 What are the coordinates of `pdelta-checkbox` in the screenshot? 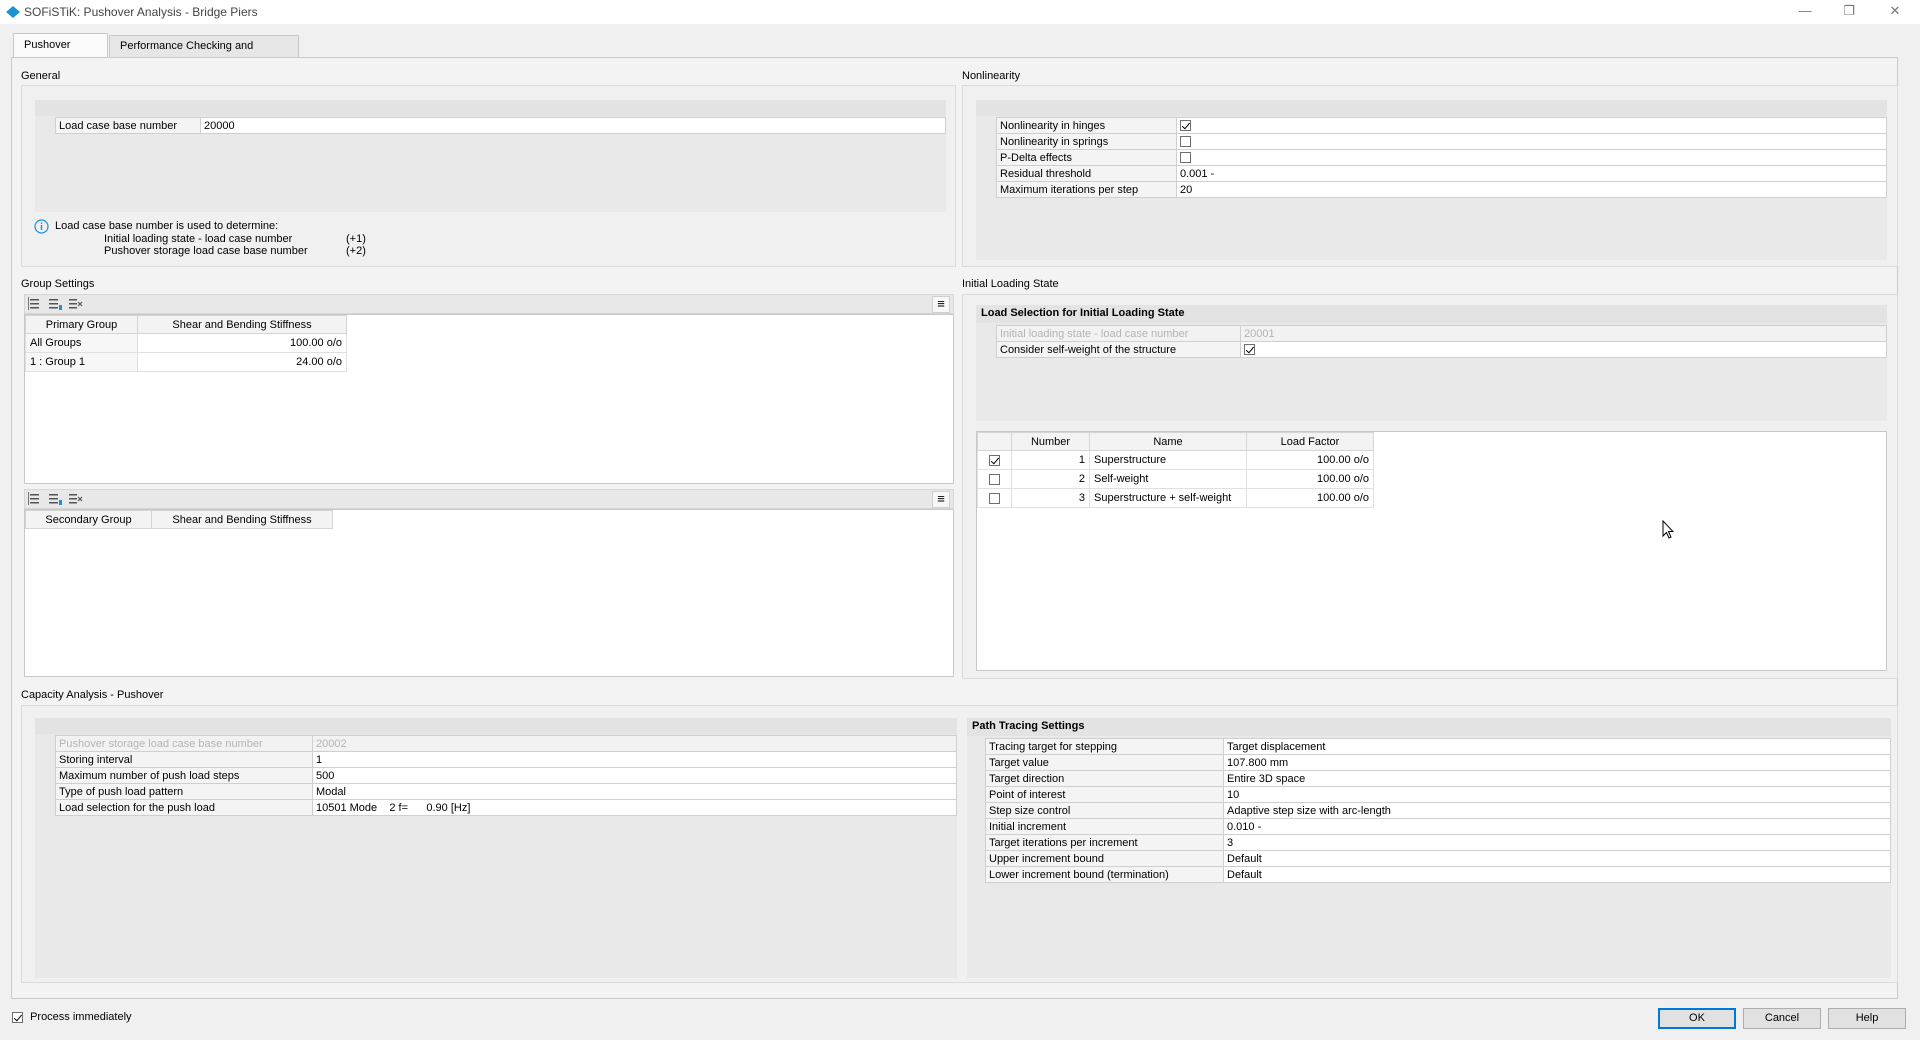 It's located at (1185, 158).